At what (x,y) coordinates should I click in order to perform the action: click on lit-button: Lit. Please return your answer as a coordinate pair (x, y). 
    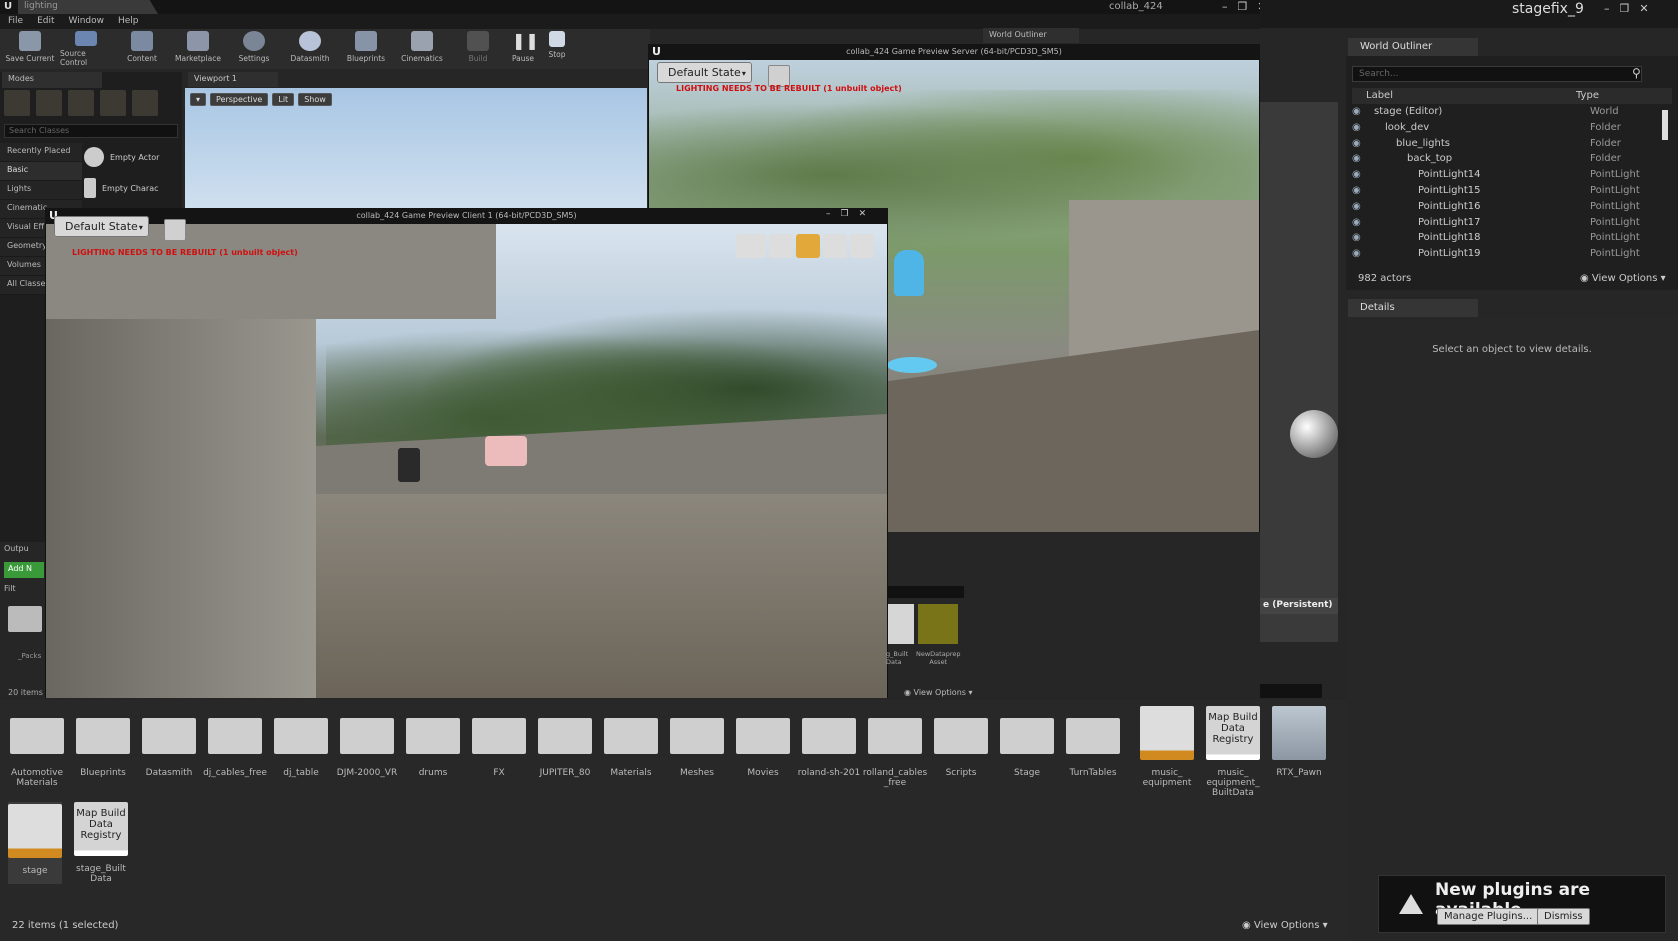
    Looking at the image, I should click on (283, 99).